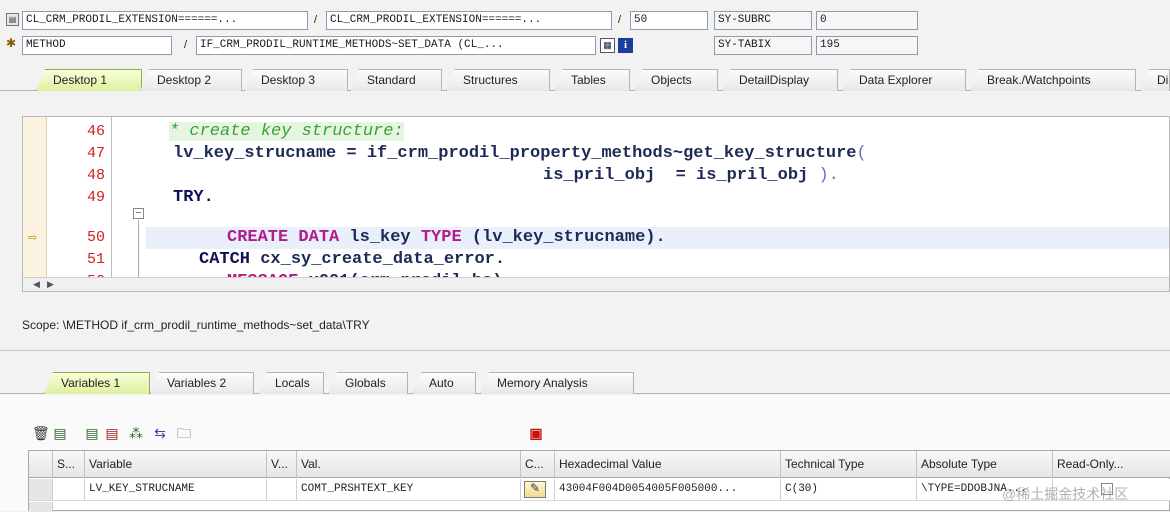  Describe the element at coordinates (160, 433) in the screenshot. I see `share-icon: ⇆` at that location.